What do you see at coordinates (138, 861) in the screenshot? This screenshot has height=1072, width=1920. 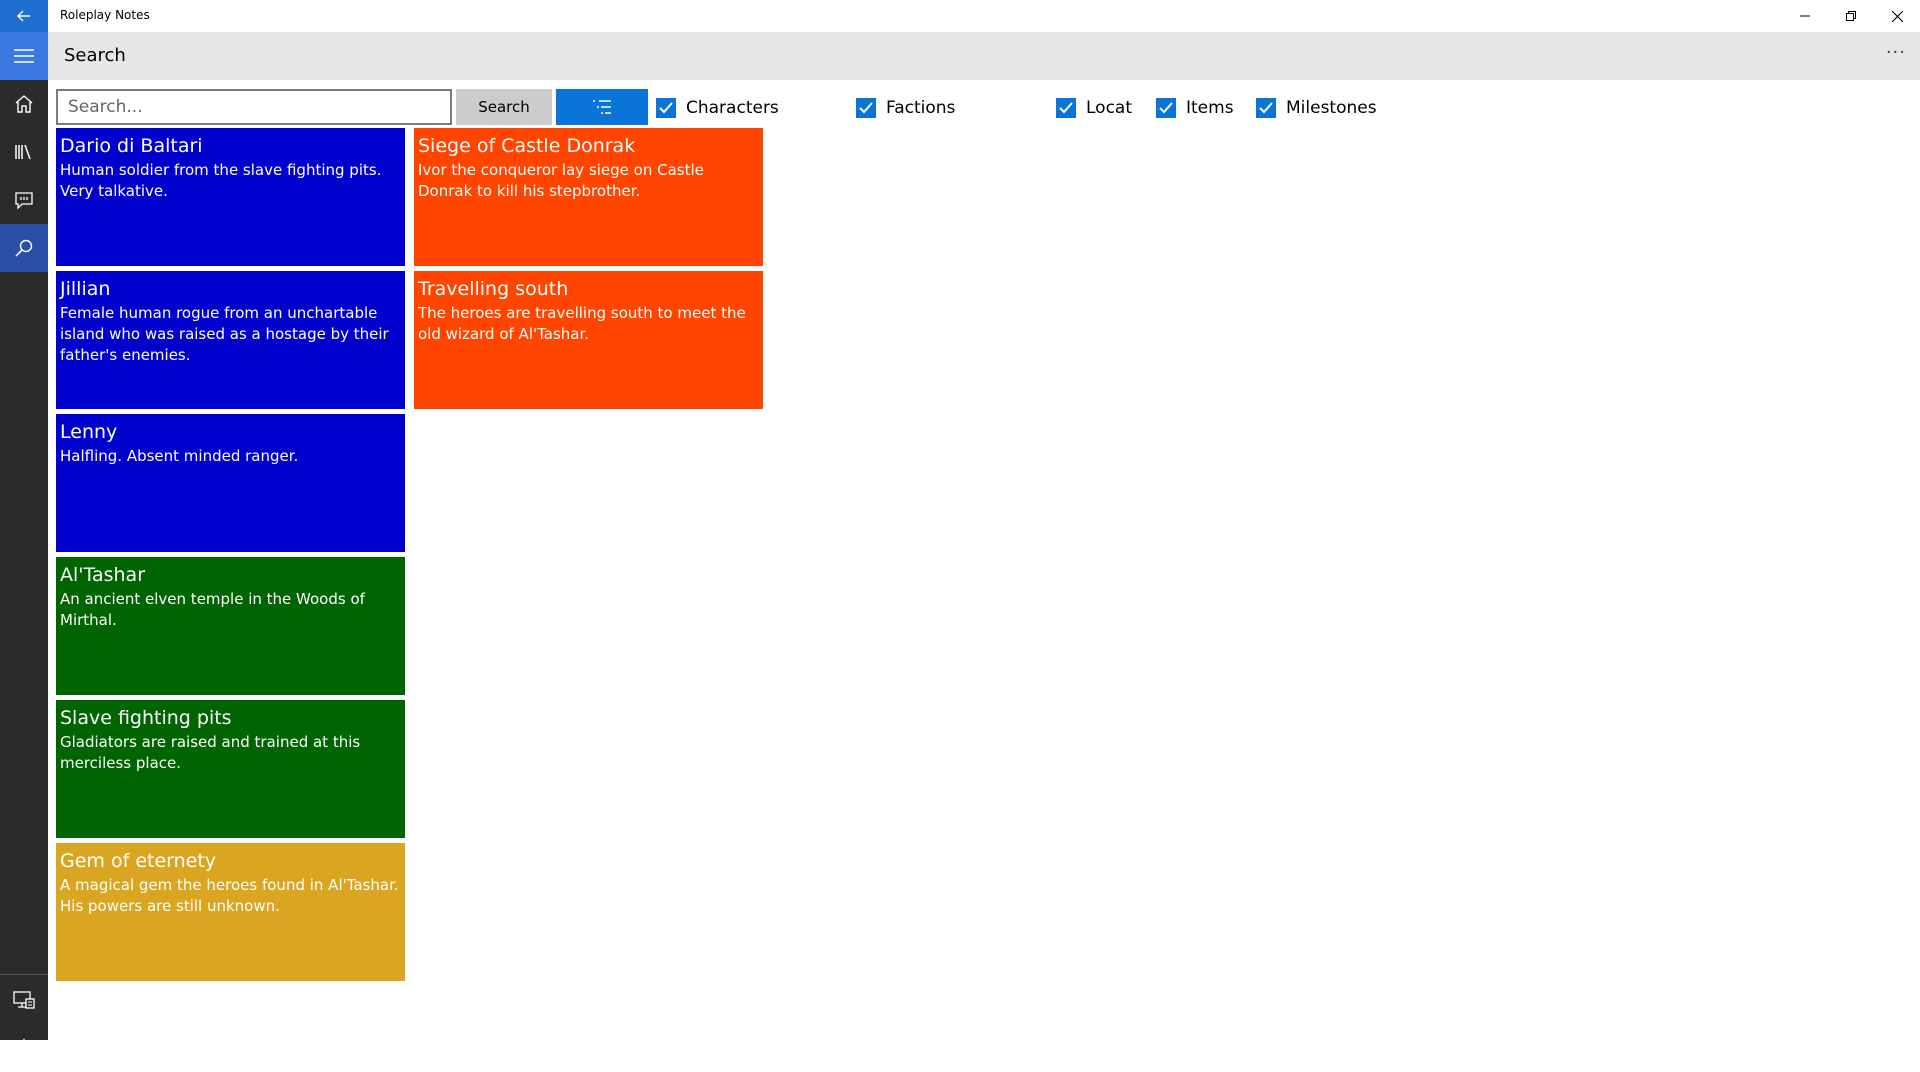 I see `tile-title: Gem of eternety` at bounding box center [138, 861].